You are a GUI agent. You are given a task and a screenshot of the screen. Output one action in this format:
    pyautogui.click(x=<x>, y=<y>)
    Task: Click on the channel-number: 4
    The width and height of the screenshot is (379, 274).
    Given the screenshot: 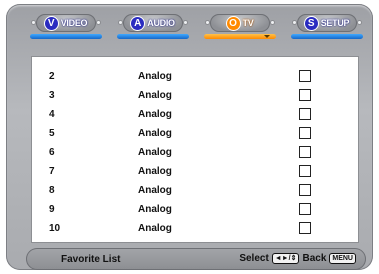 What is the action you would take?
    pyautogui.click(x=52, y=114)
    